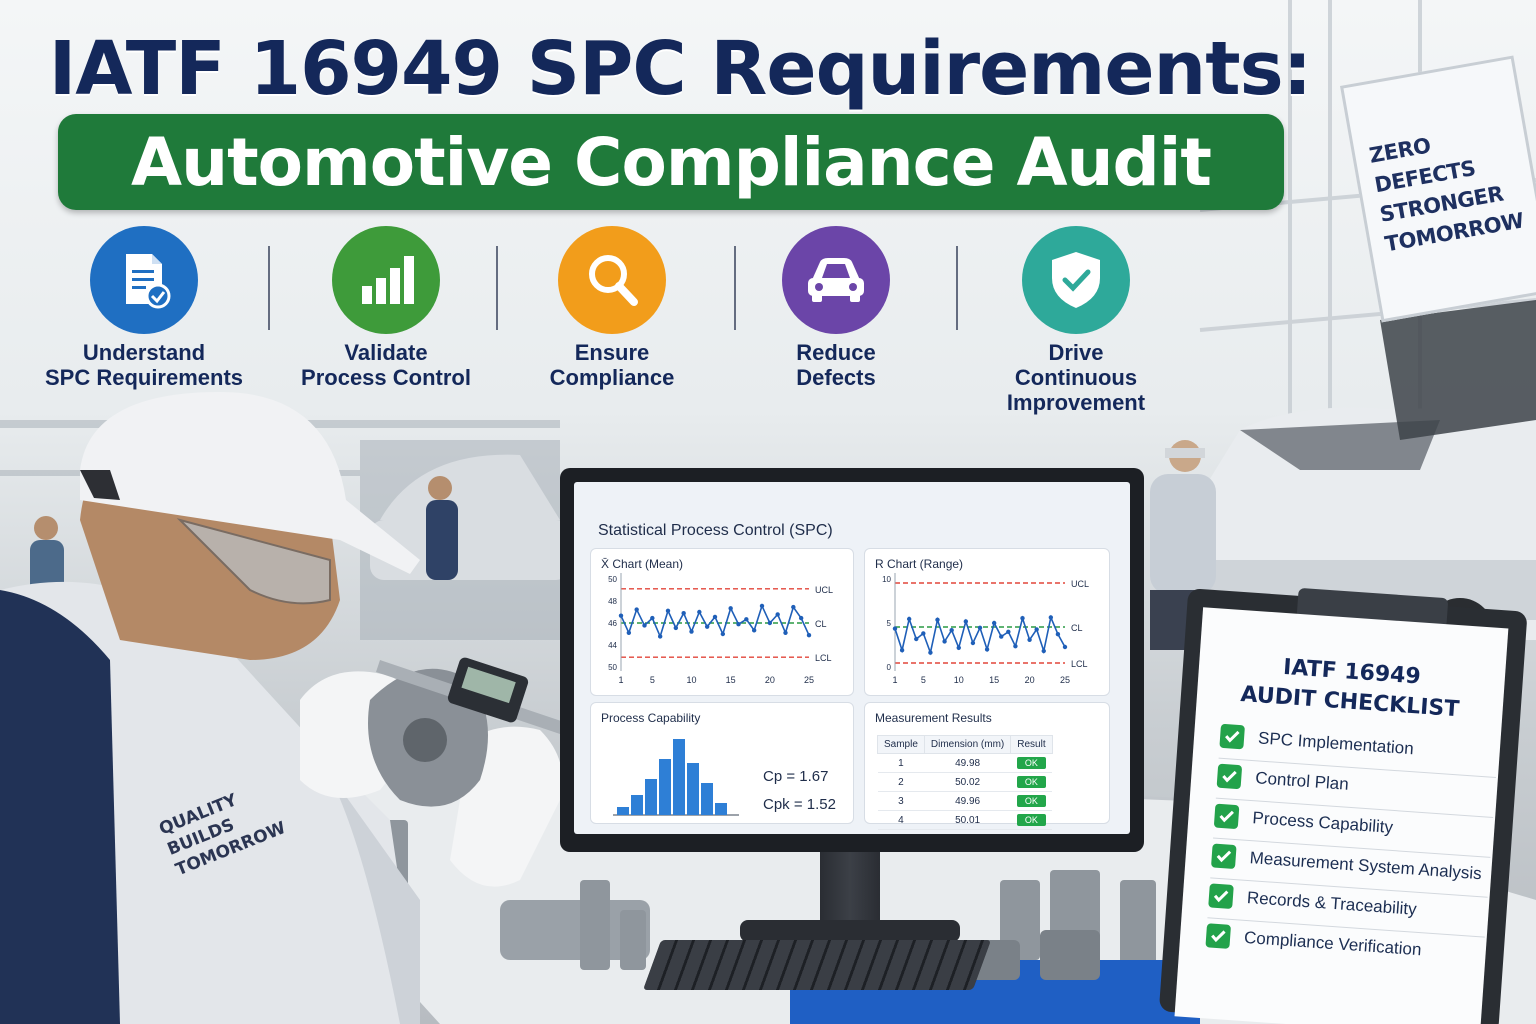 This screenshot has width=1536, height=1024. Describe the element at coordinates (836, 280) in the screenshot. I see `car-icon` at that location.